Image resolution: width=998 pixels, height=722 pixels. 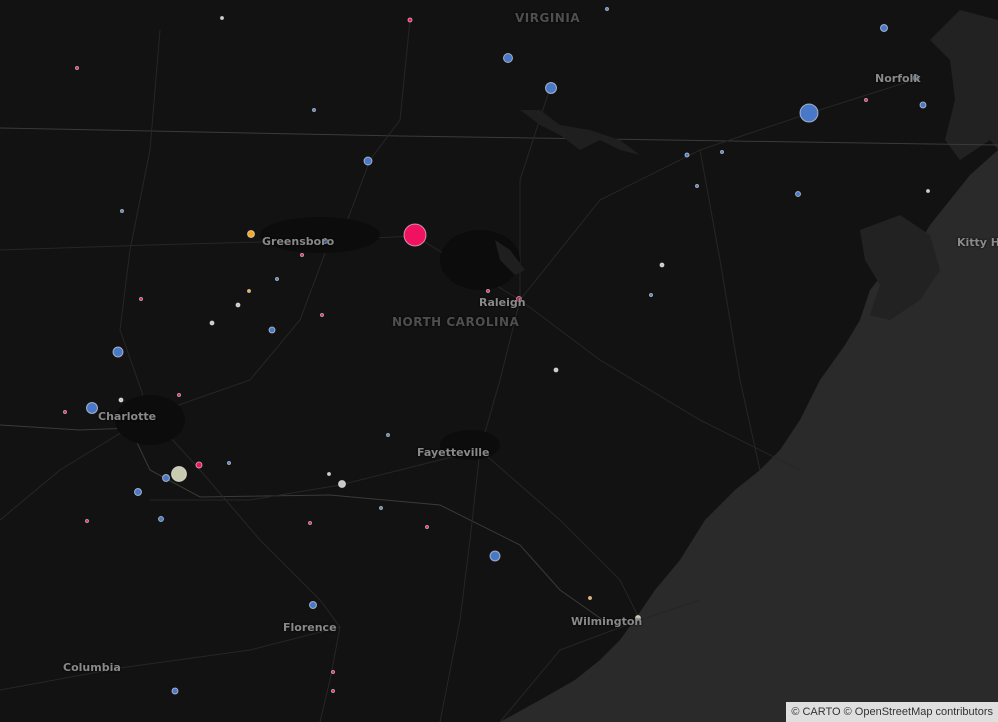 I want to click on label-north-carolina: NORTH CAROLINA, so click(x=456, y=322).